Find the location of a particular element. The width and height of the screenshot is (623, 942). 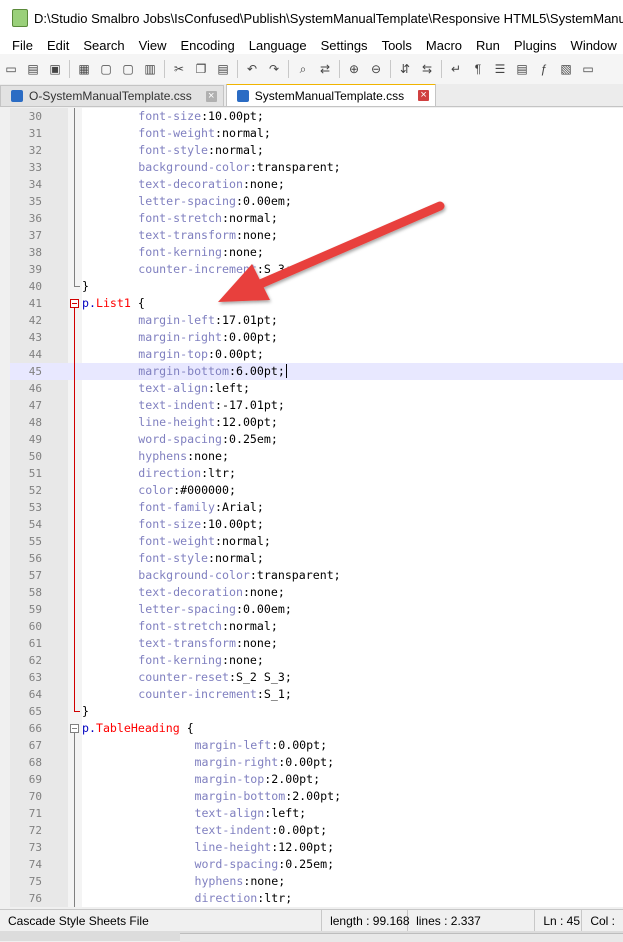

paste-icon: ▤ is located at coordinates (223, 69).